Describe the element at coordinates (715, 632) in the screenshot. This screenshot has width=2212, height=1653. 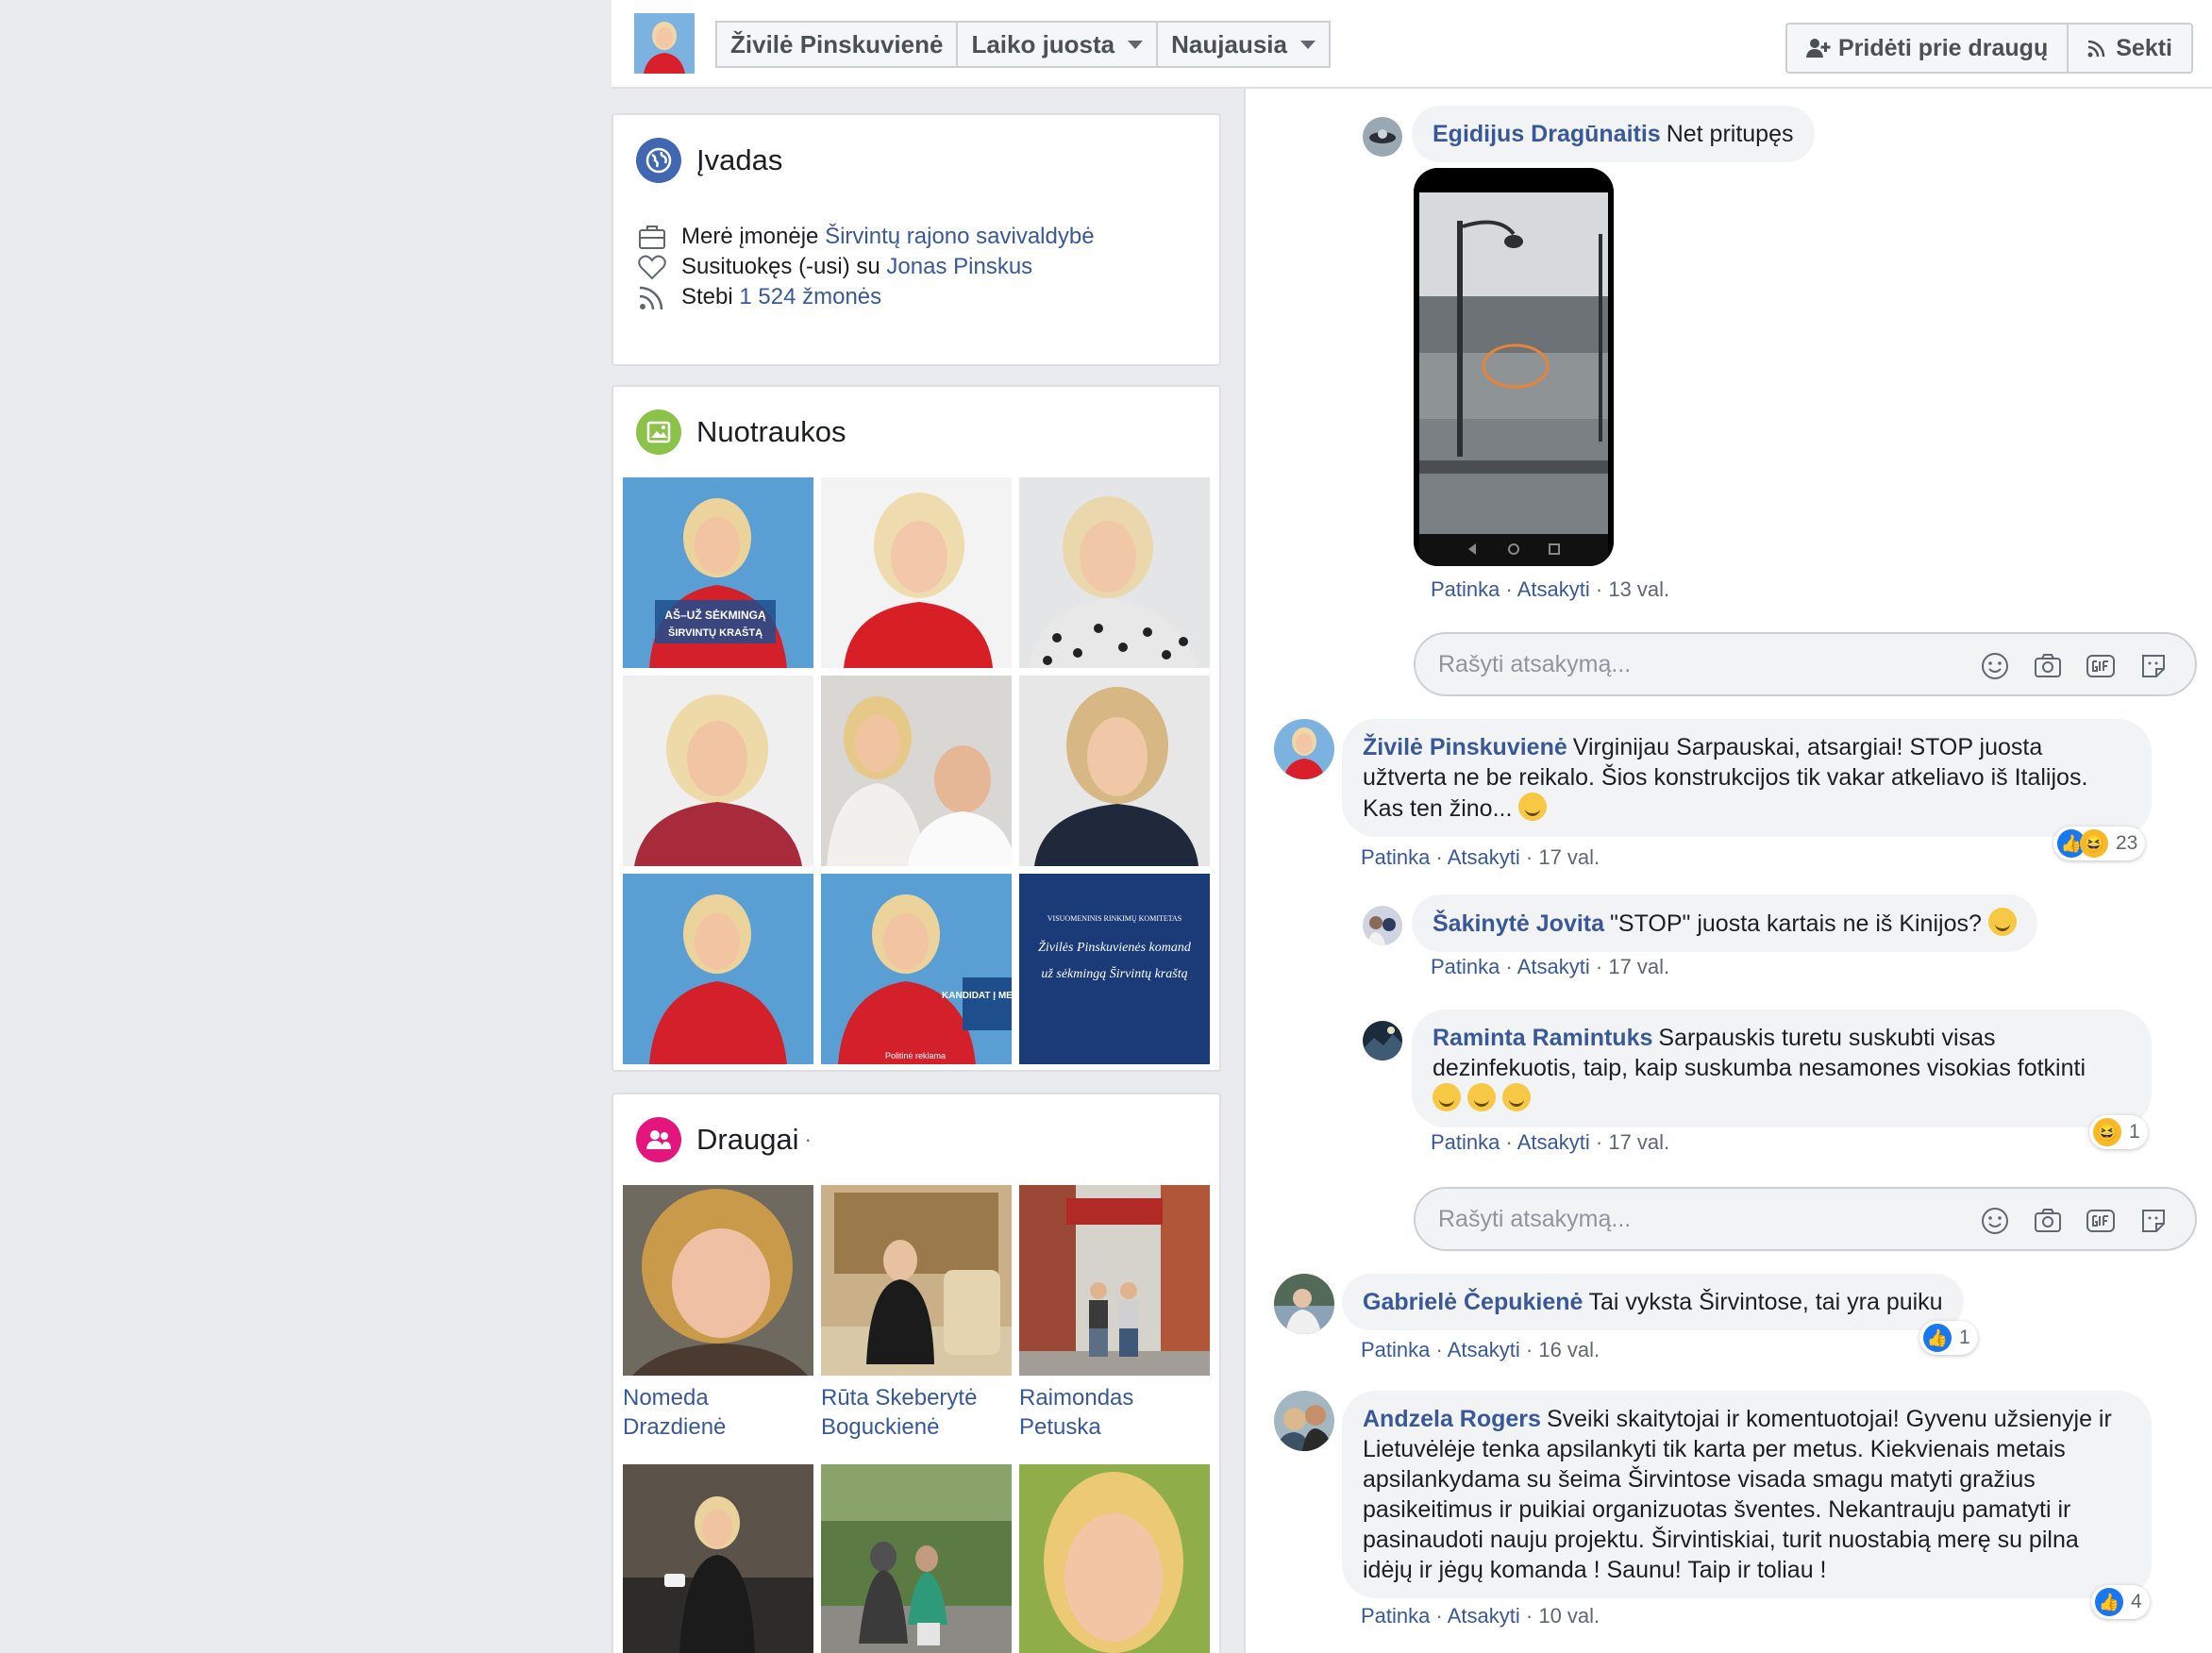
I see `svg-text: ŠIRVINTŲ KRAŠTĄ` at that location.